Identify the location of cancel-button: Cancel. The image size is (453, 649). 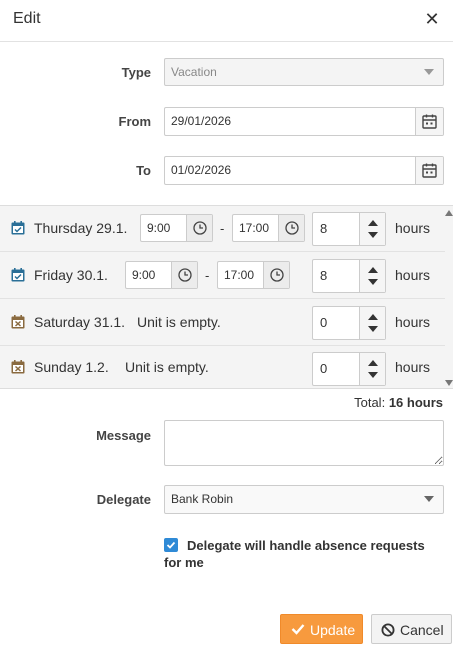
(411, 629).